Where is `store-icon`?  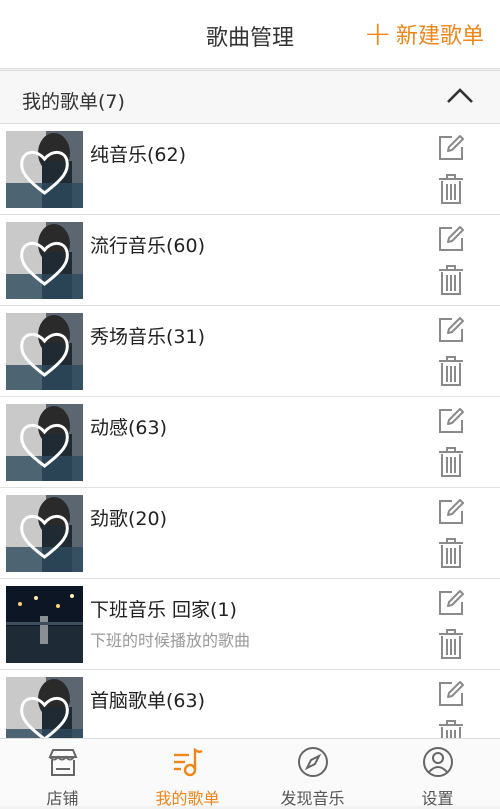
store-icon is located at coordinates (63, 761).